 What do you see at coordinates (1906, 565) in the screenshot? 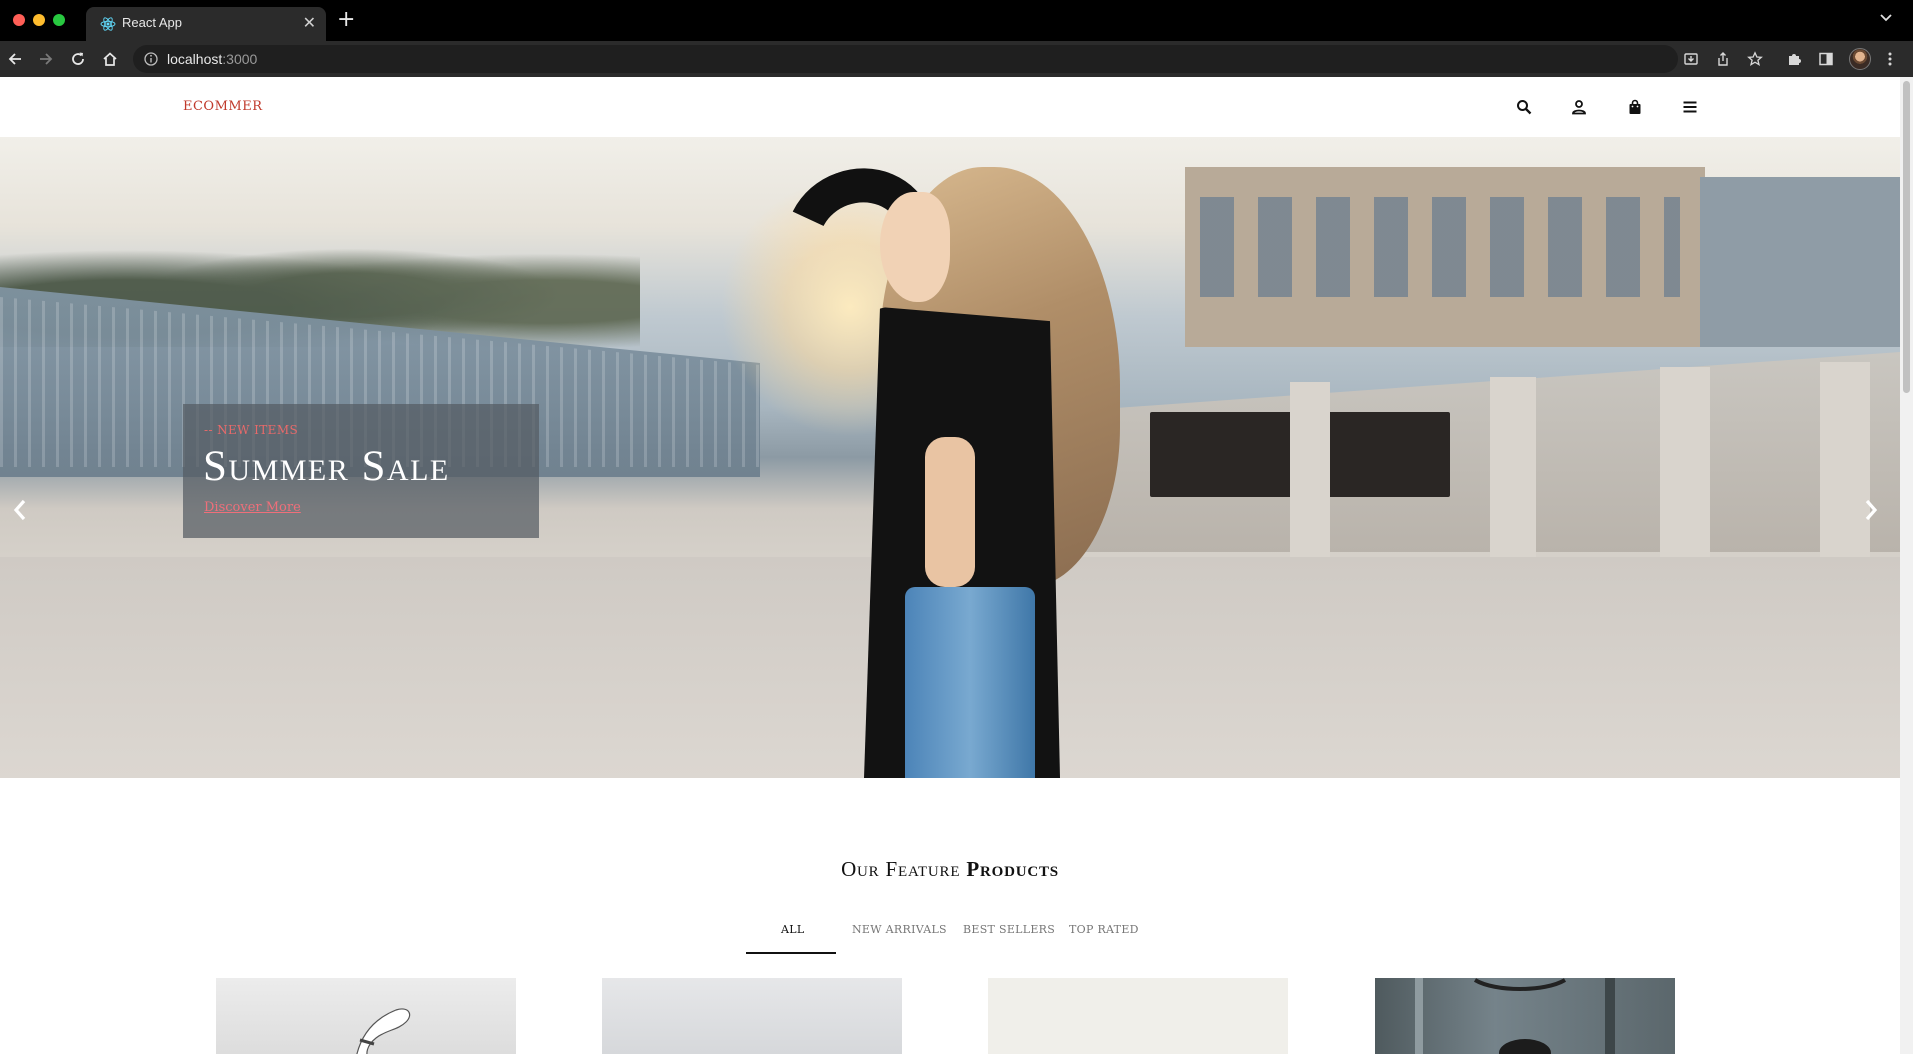
I see `page-scrollbar` at bounding box center [1906, 565].